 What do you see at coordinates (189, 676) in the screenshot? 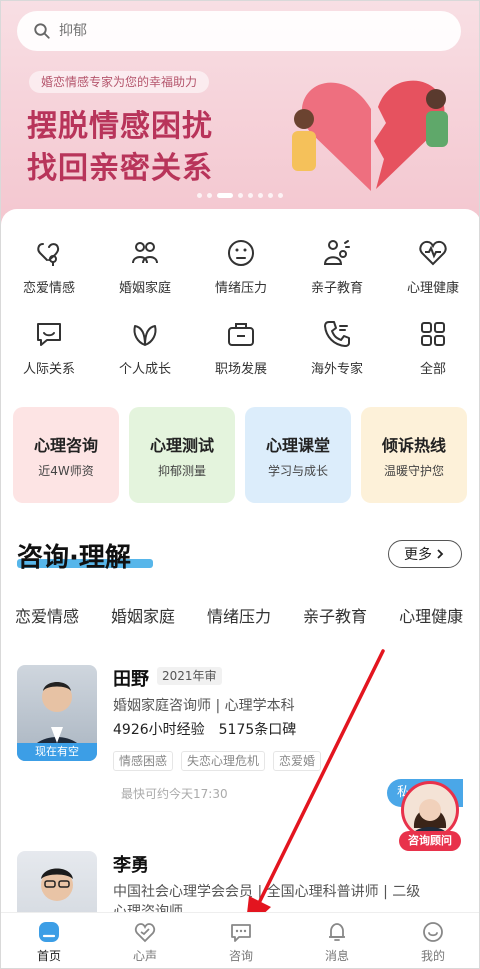
I see `year-badge: 2021年审` at bounding box center [189, 676].